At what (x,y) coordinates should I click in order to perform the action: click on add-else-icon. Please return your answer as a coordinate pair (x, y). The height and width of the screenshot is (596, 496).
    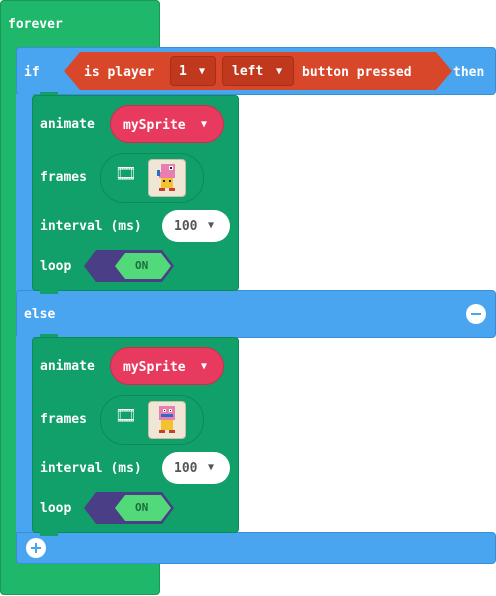
    Looking at the image, I should click on (36, 548).